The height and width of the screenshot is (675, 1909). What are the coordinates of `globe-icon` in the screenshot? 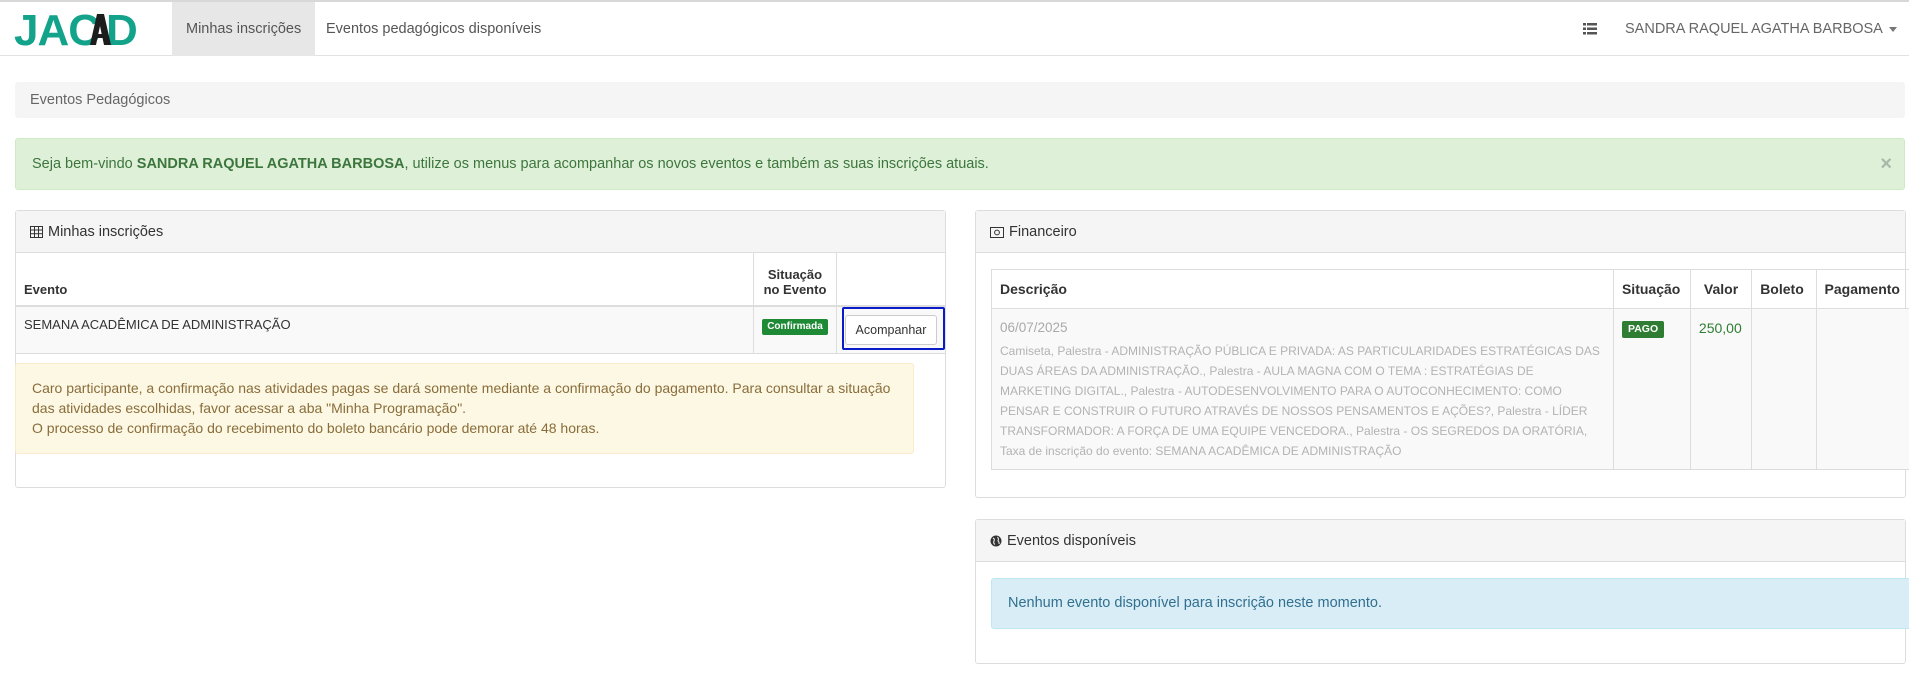 It's located at (996, 543).